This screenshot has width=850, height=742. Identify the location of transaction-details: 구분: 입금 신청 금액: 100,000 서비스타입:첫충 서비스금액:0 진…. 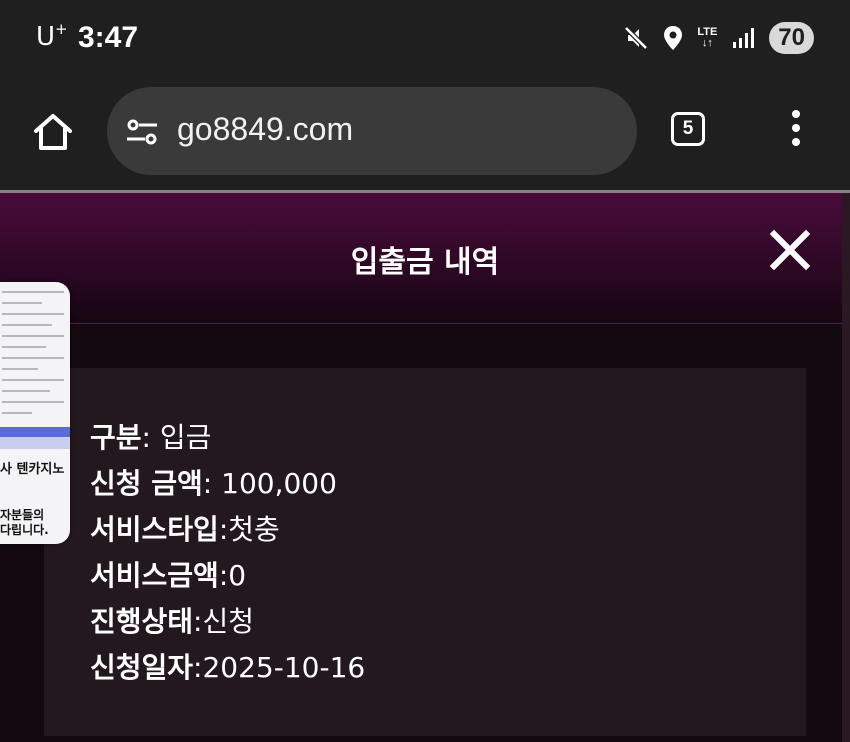
(227, 553).